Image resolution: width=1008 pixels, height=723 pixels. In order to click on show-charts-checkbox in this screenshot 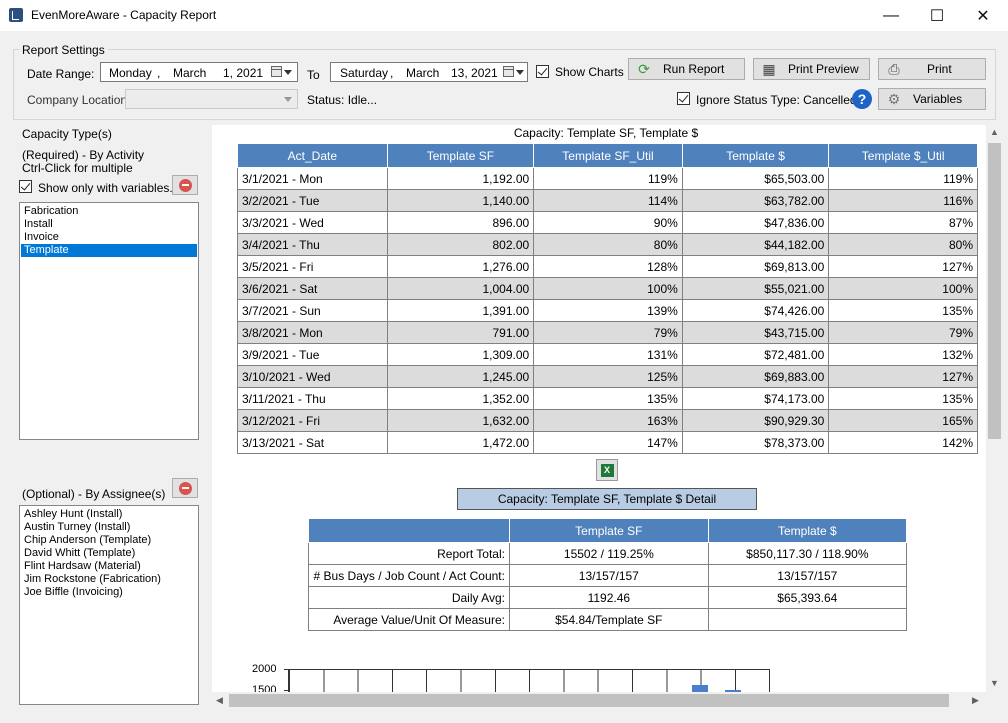, I will do `click(542, 71)`.